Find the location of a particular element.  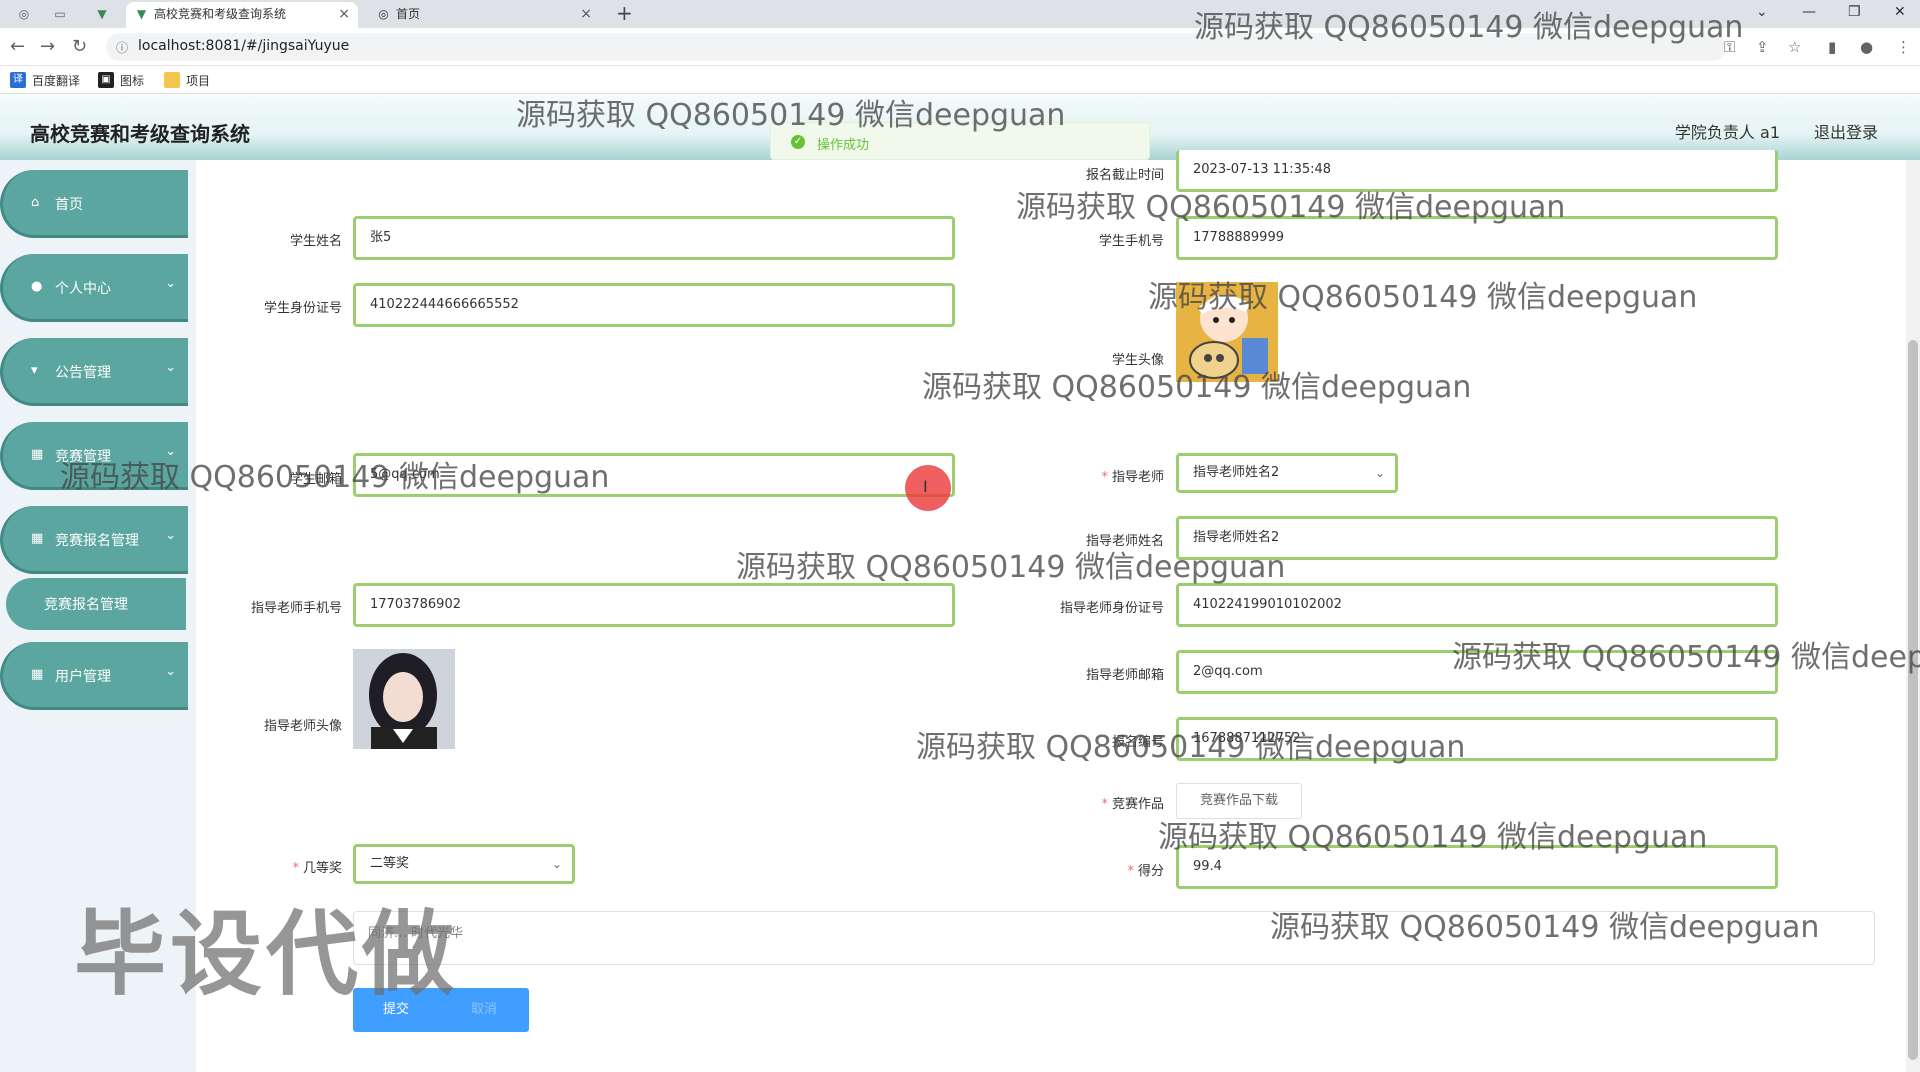

restore-icon: ❐ is located at coordinates (1854, 12).